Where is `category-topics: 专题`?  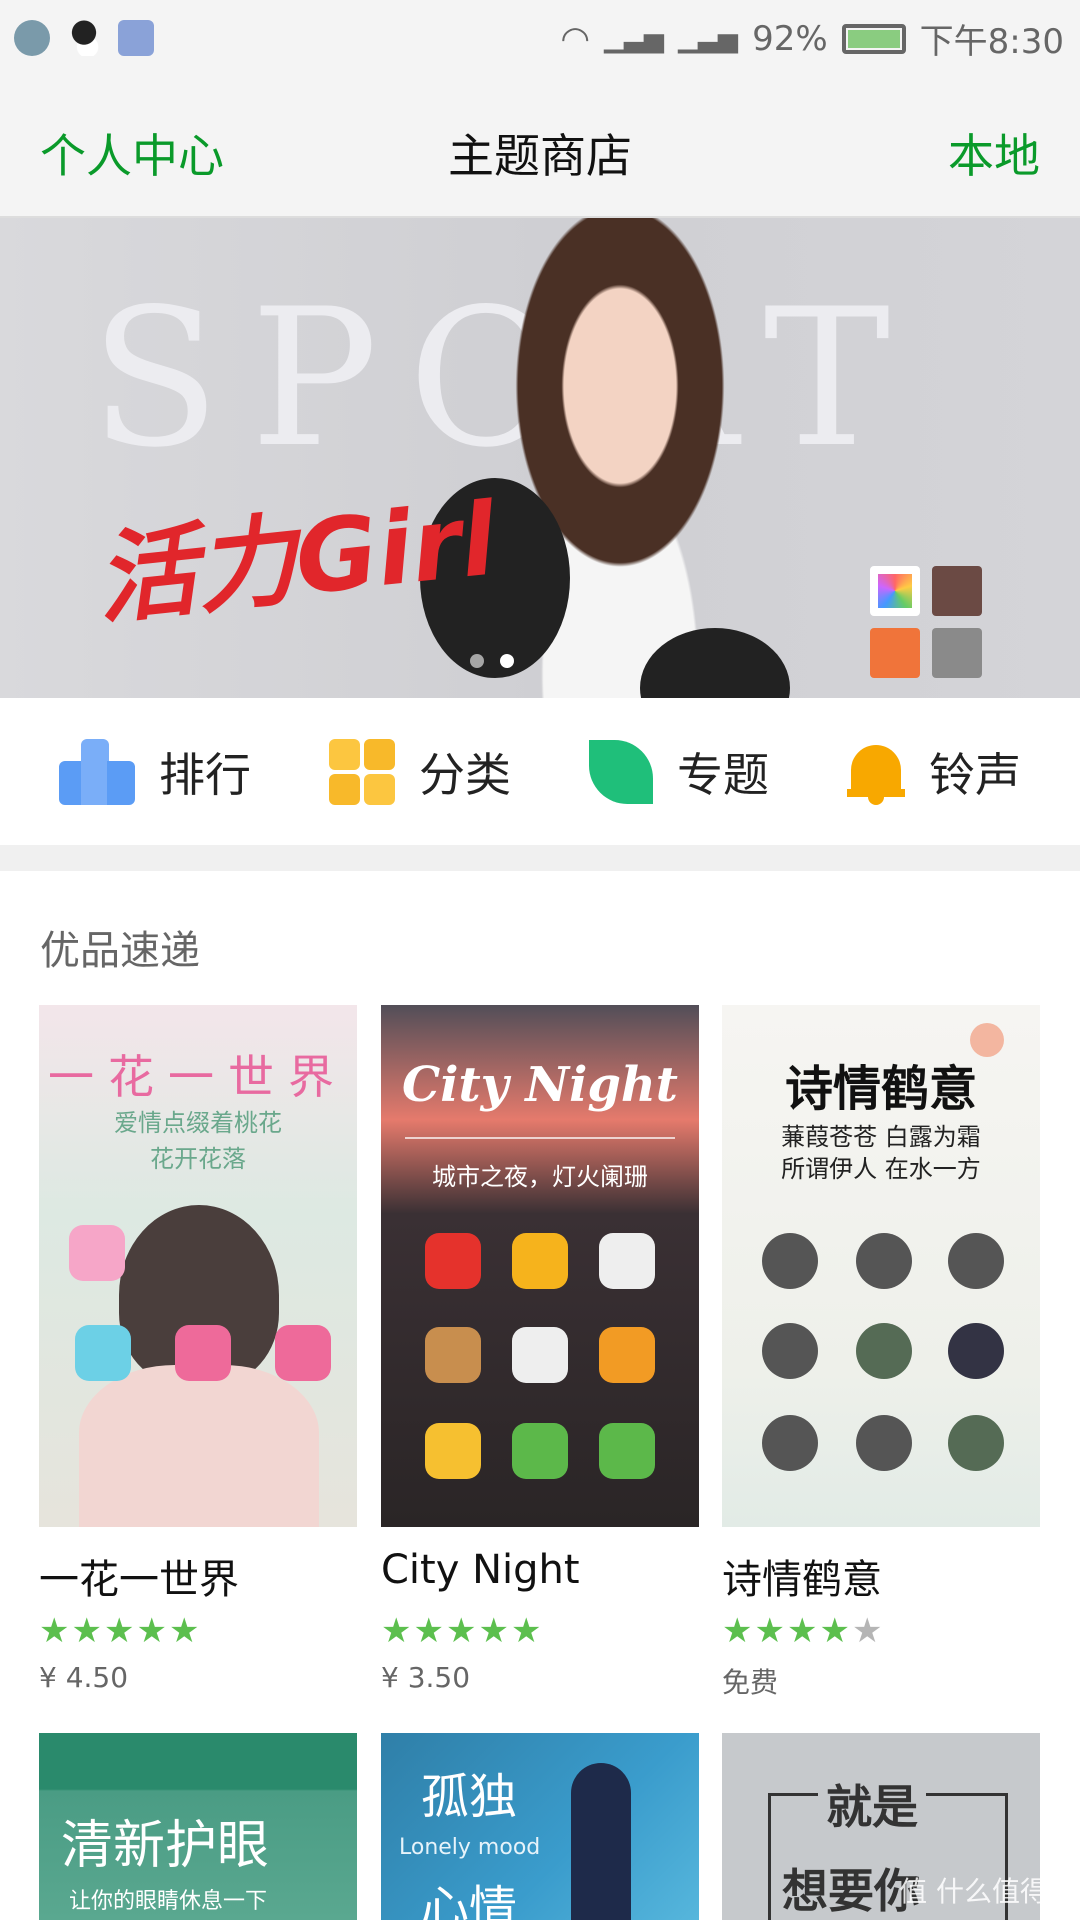 category-topics: 专题 is located at coordinates (679, 772).